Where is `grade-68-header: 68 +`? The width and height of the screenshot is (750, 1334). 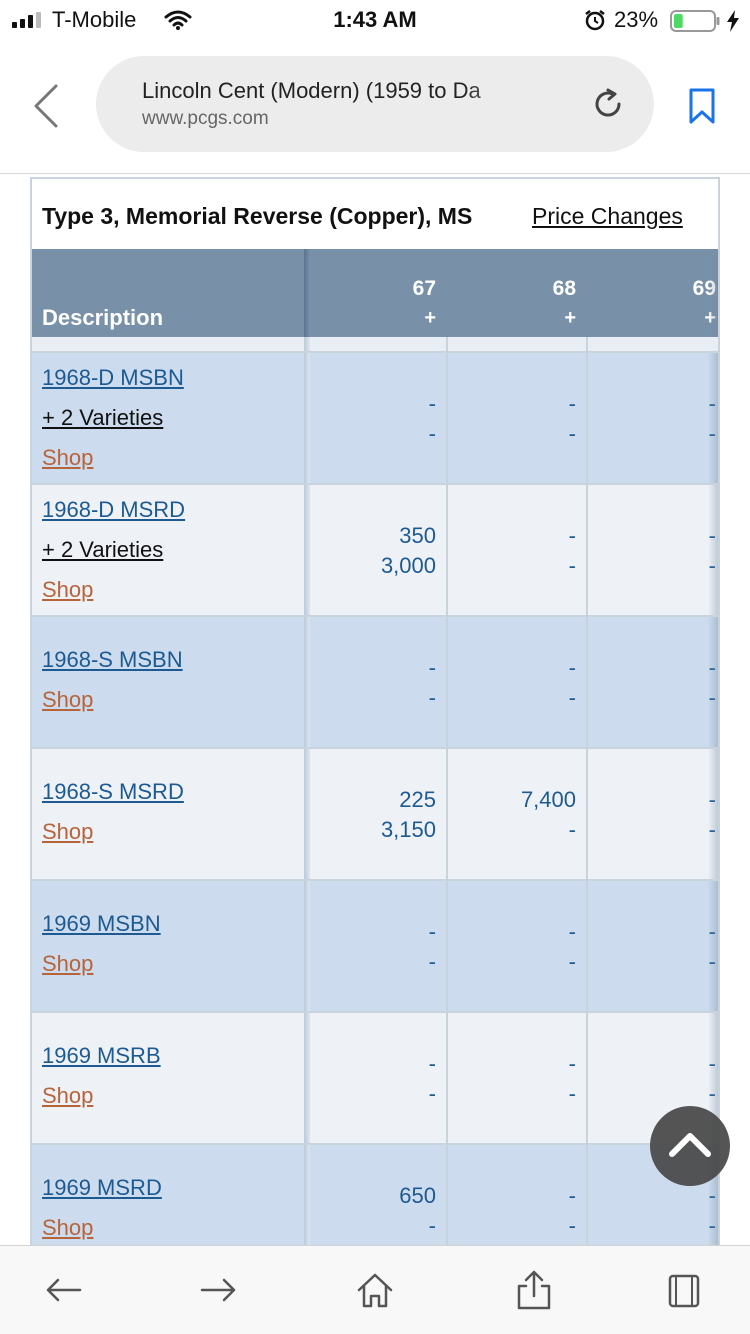
grade-68-header: 68 + is located at coordinates (511, 303).